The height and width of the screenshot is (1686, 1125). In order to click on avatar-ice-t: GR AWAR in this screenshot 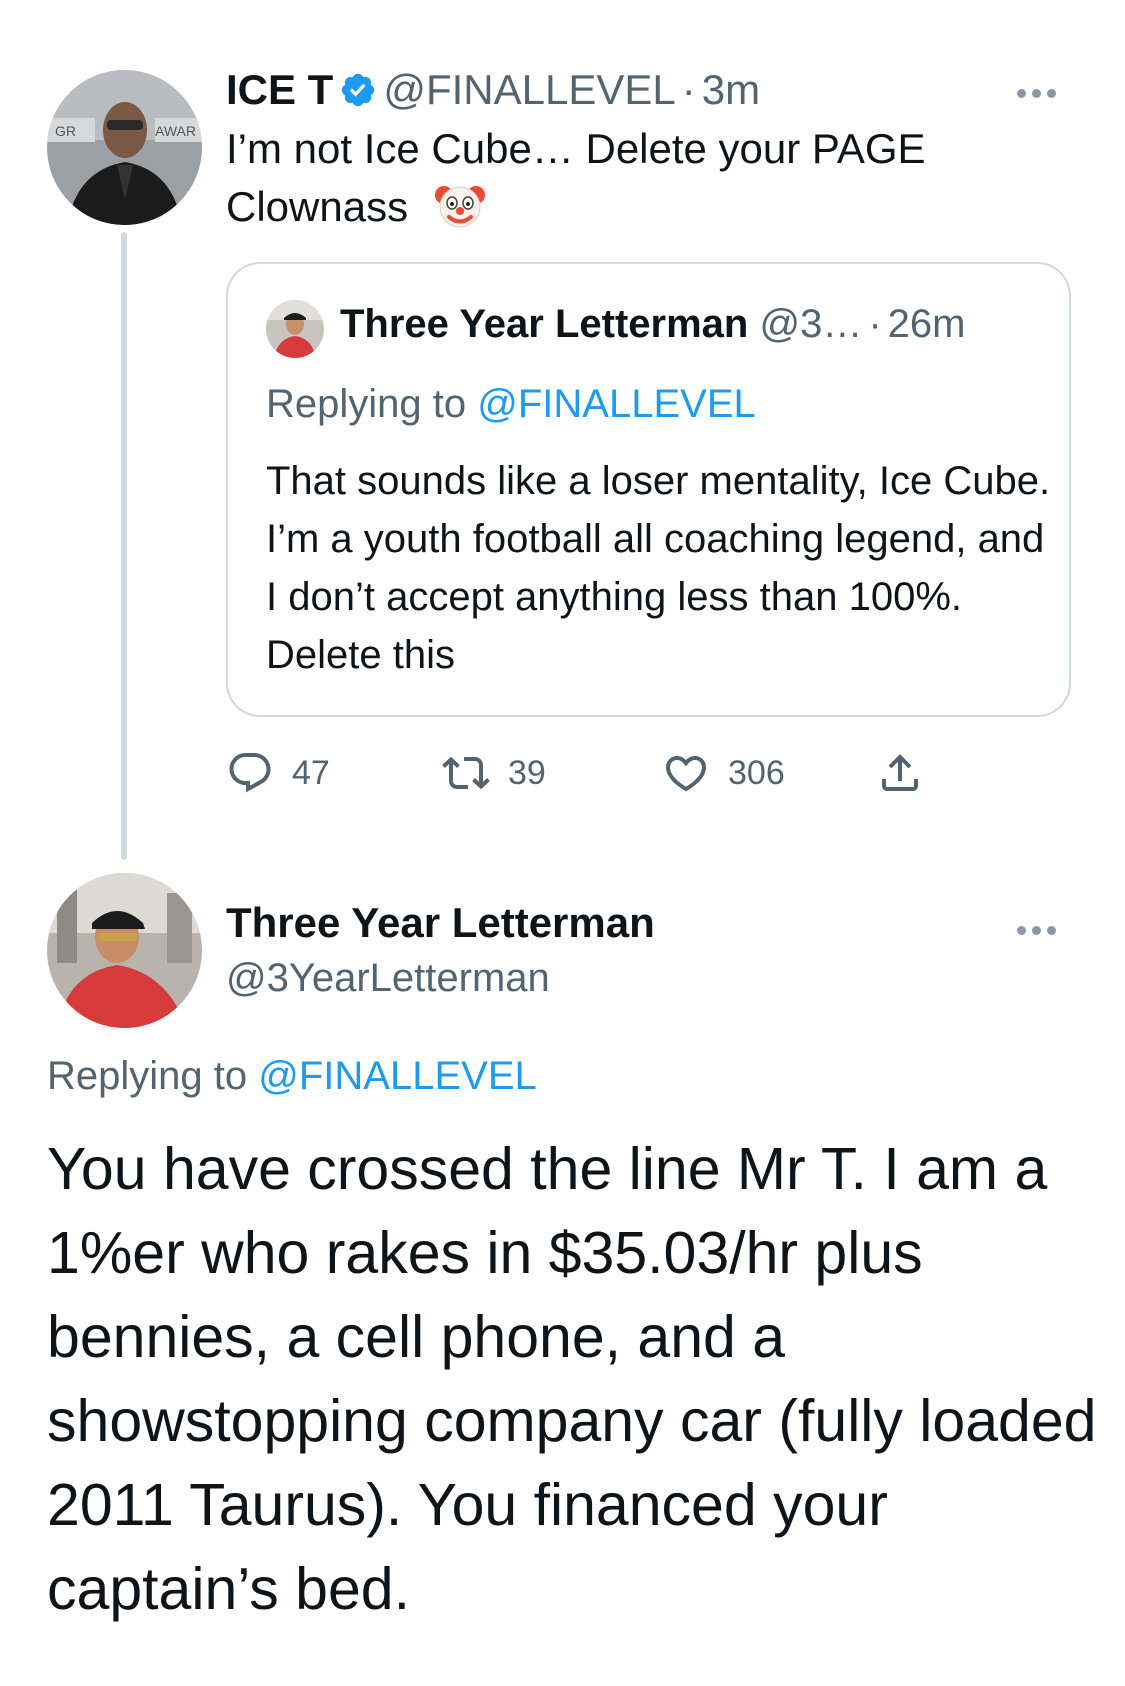, I will do `click(124, 147)`.